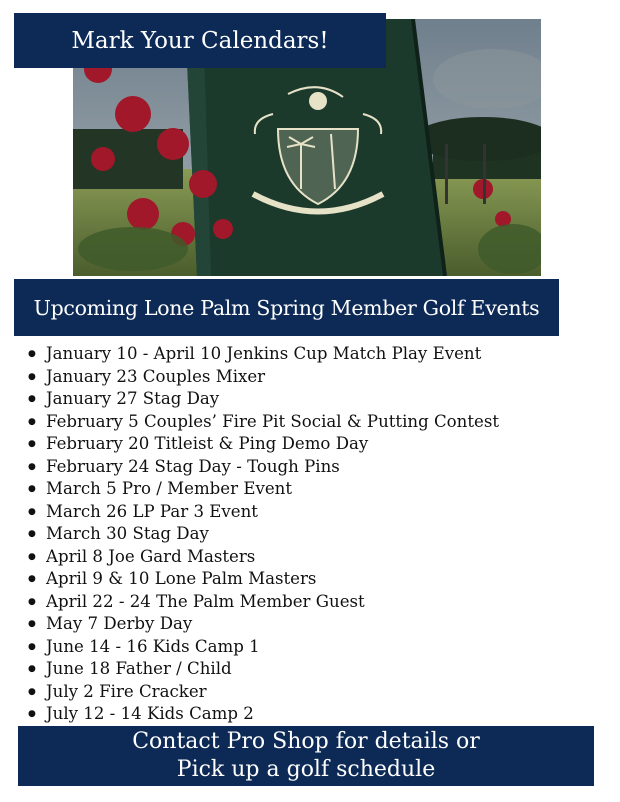  I want to click on event-text: July 12 - 14 Kids Camp 2, so click(150, 714).